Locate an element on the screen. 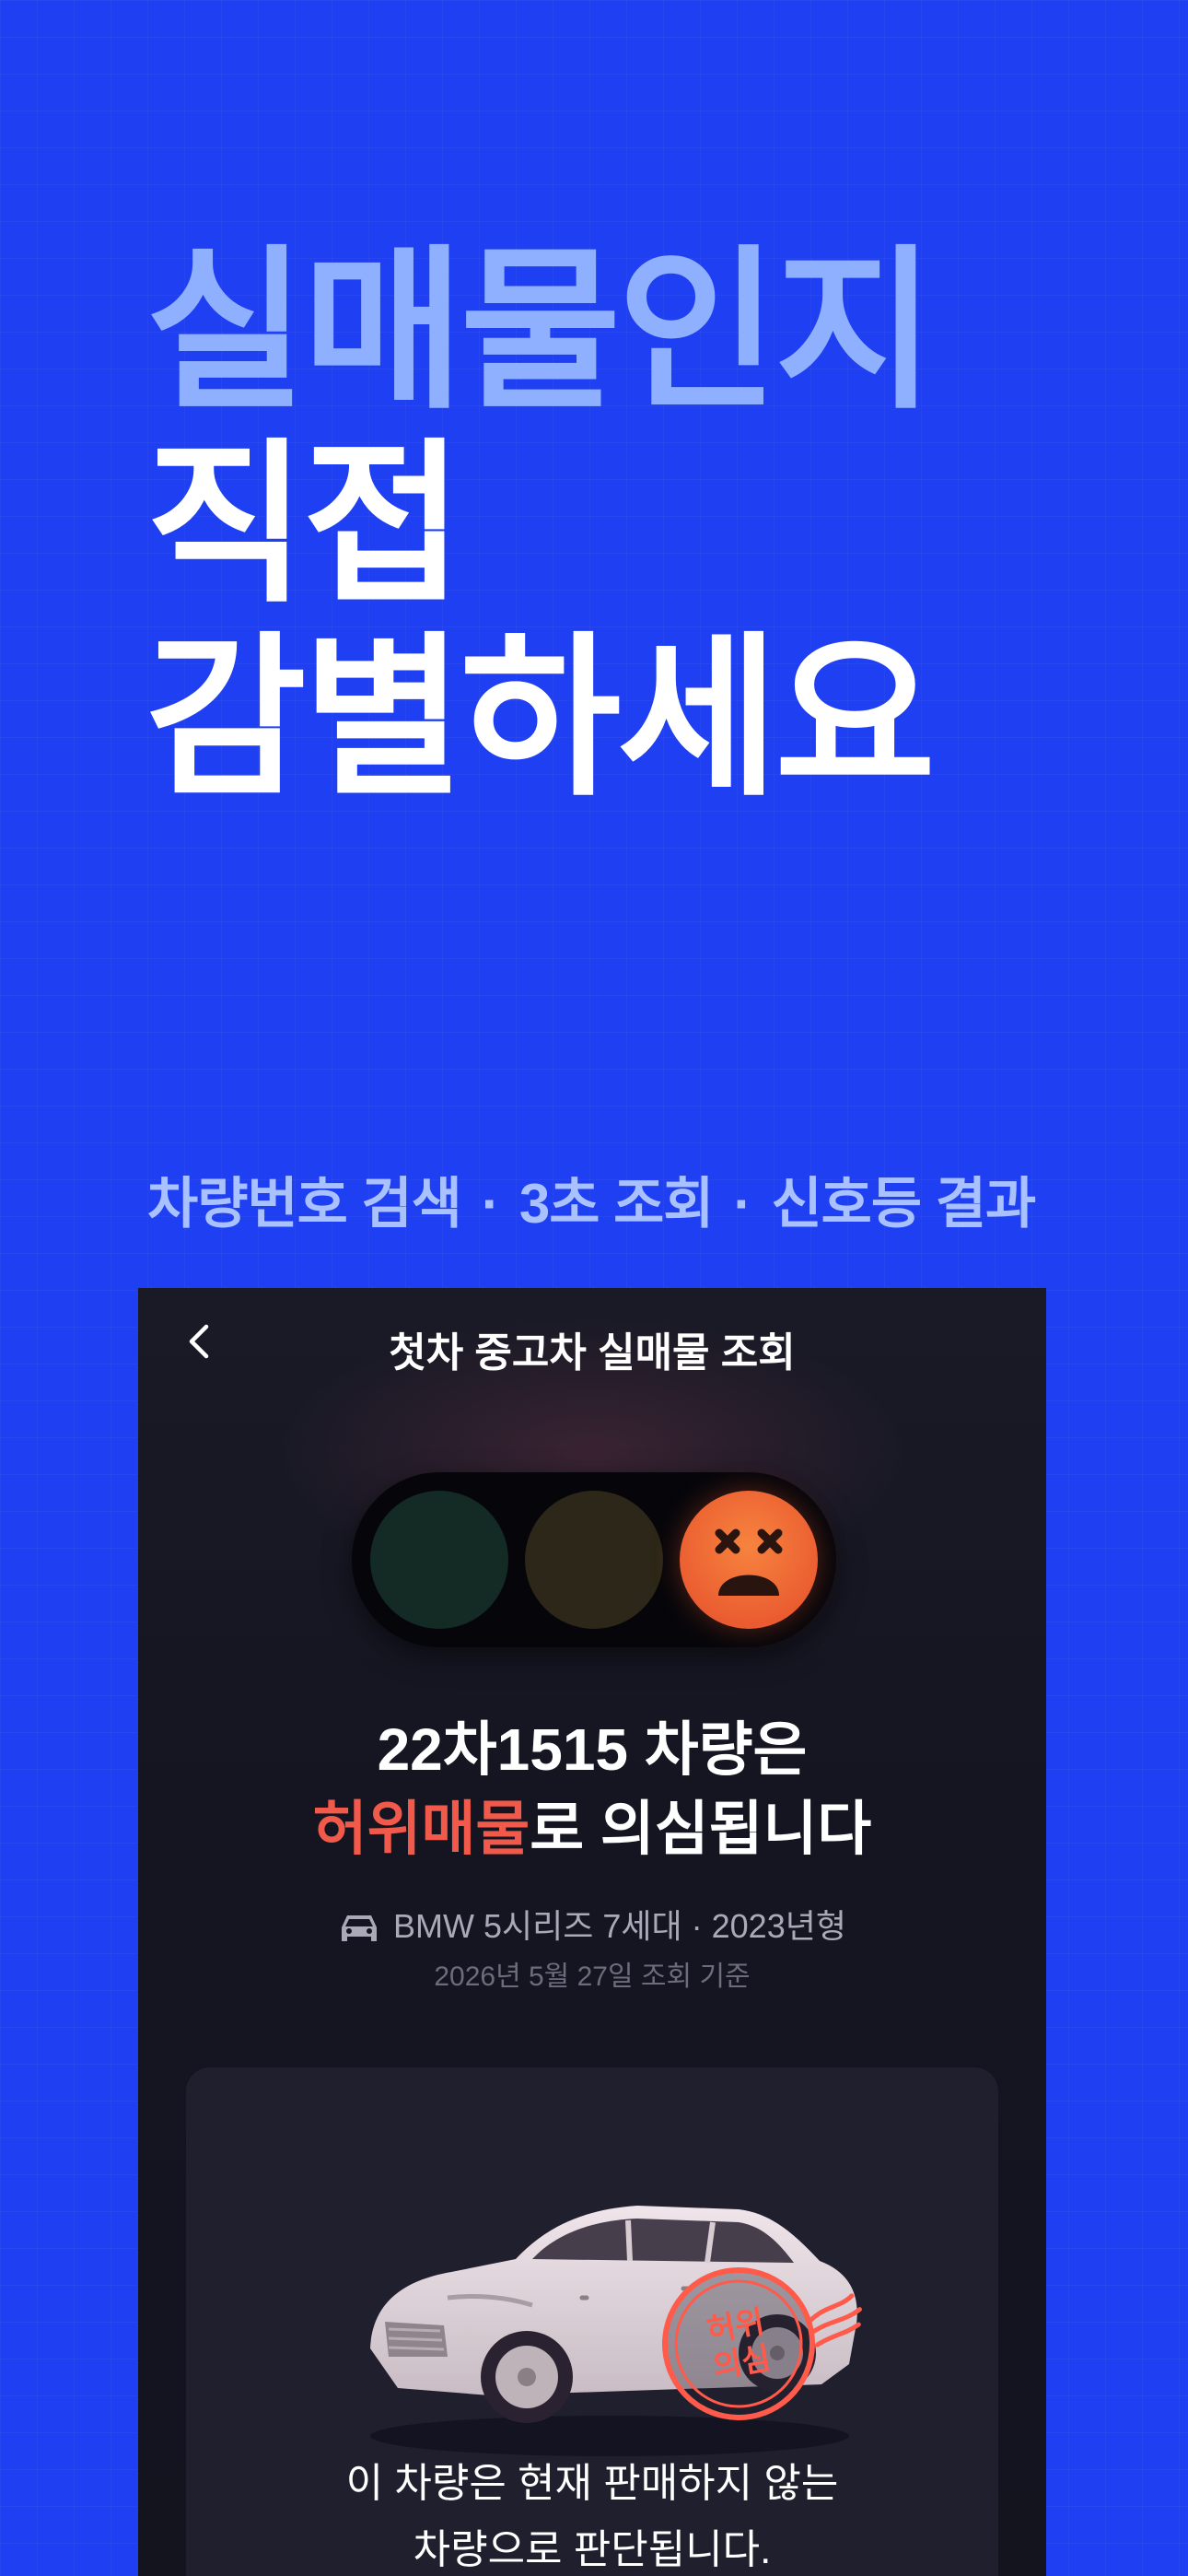  vehicle-model: BMW 5시리즈 7세대 · 2023년형 is located at coordinates (620, 1926).